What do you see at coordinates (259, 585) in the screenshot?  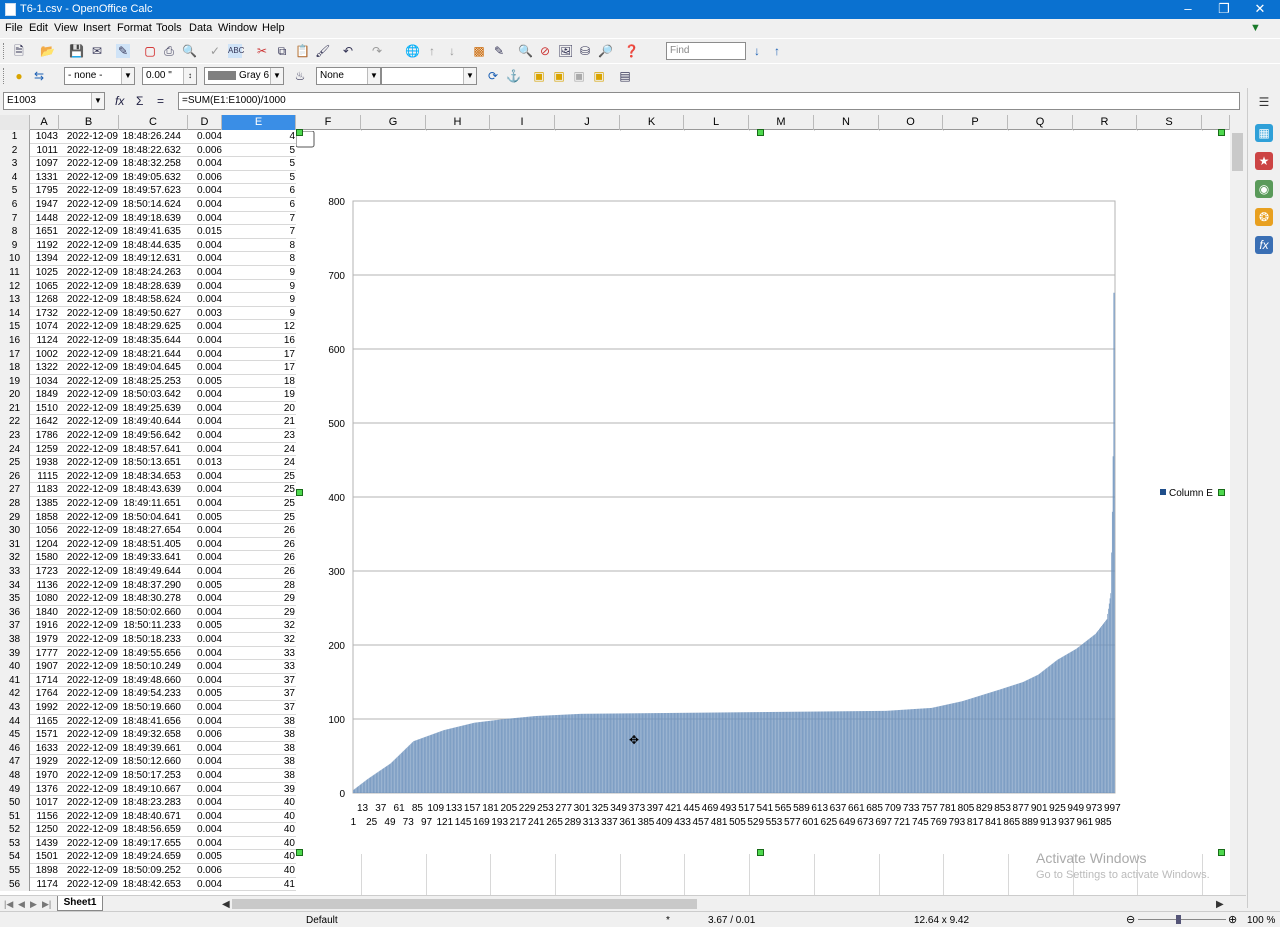 I see `cell-e: 28` at bounding box center [259, 585].